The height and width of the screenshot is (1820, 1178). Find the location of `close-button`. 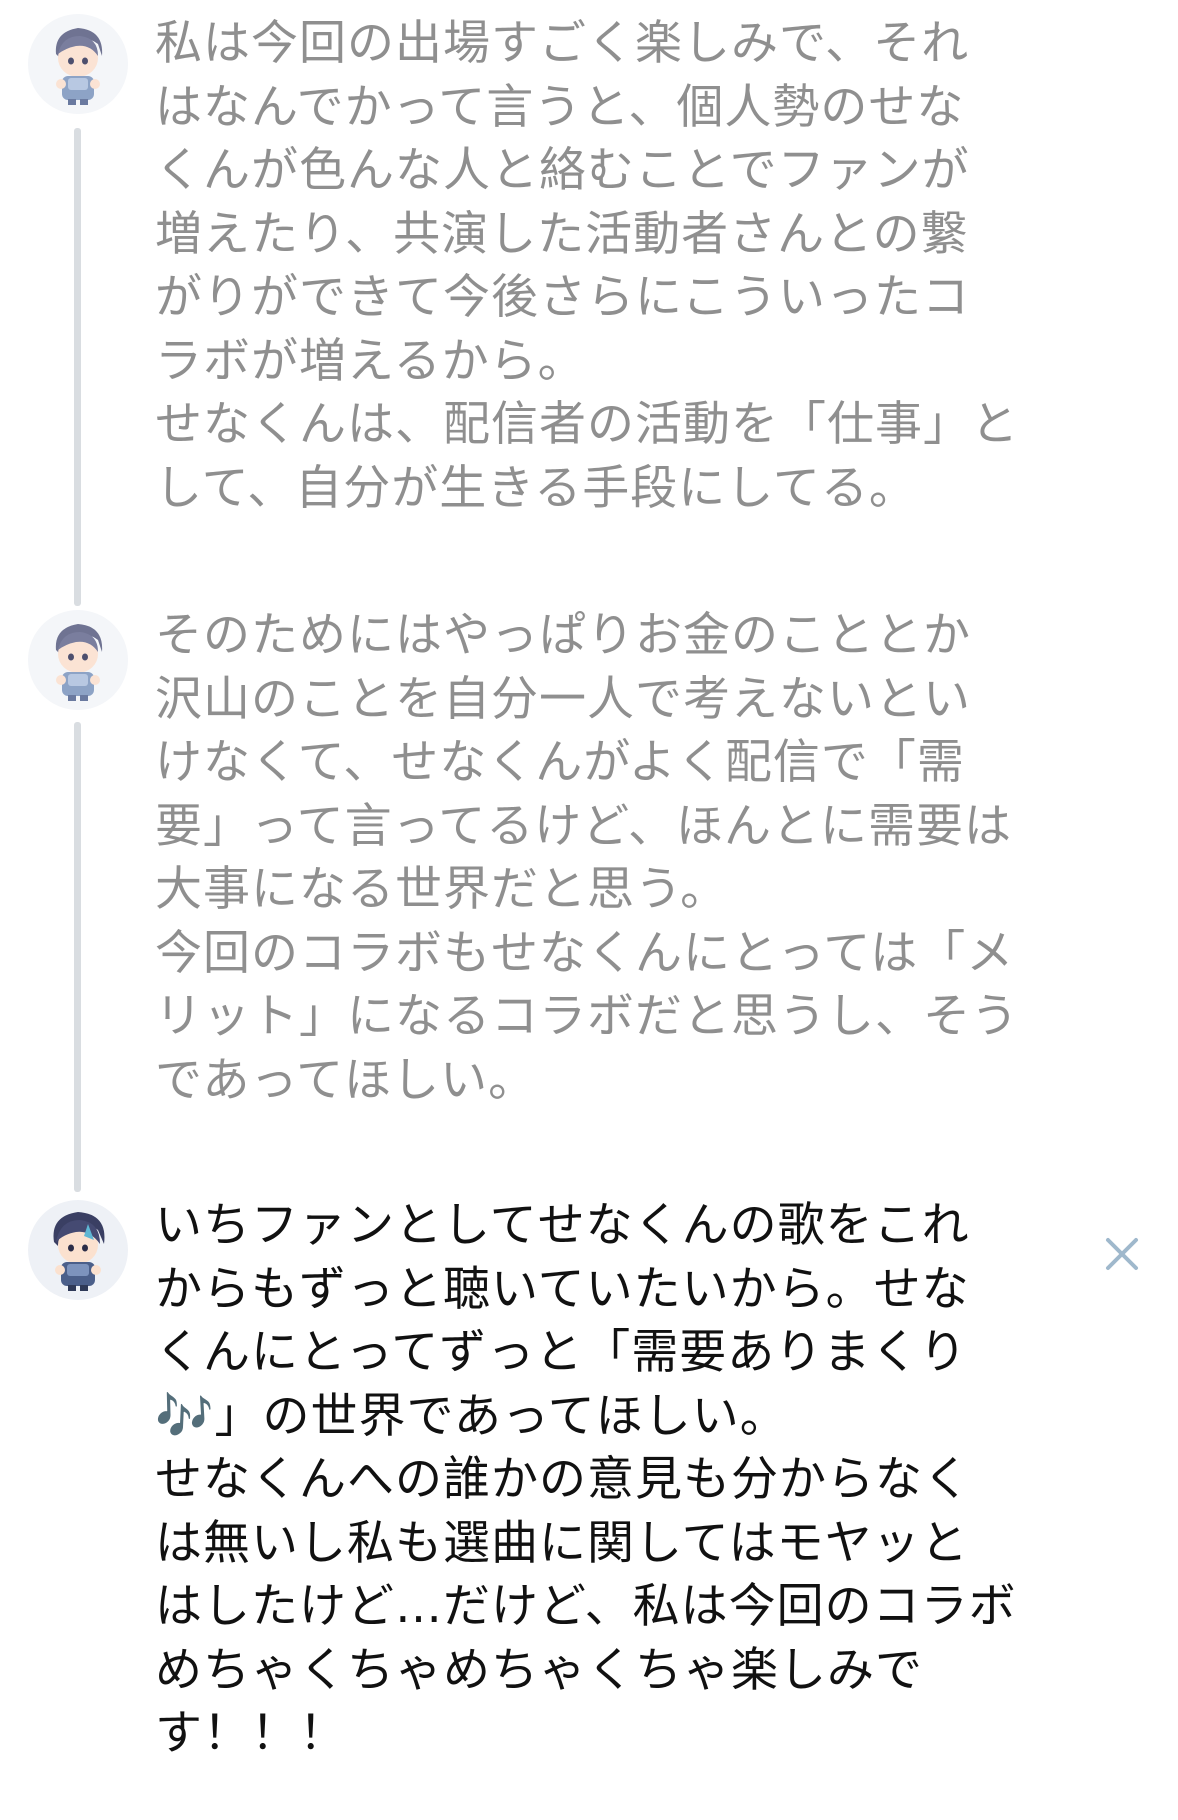

close-button is located at coordinates (1122, 1254).